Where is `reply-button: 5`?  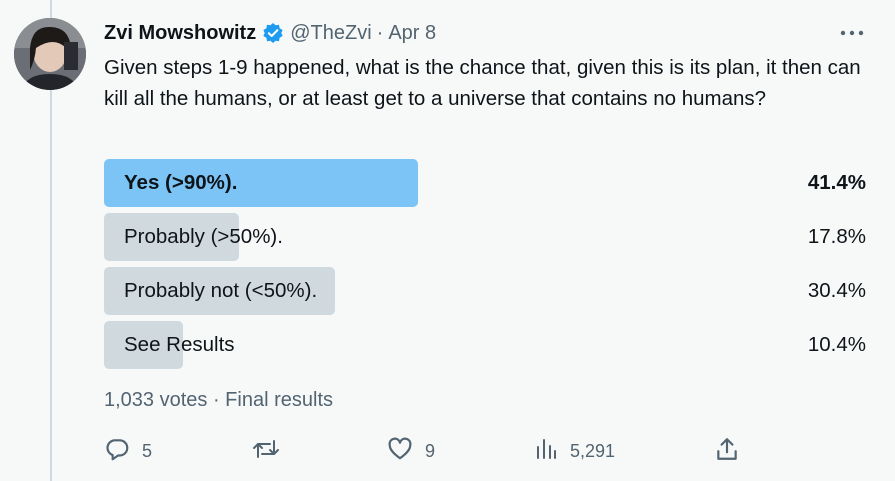 reply-button: 5 is located at coordinates (128, 451).